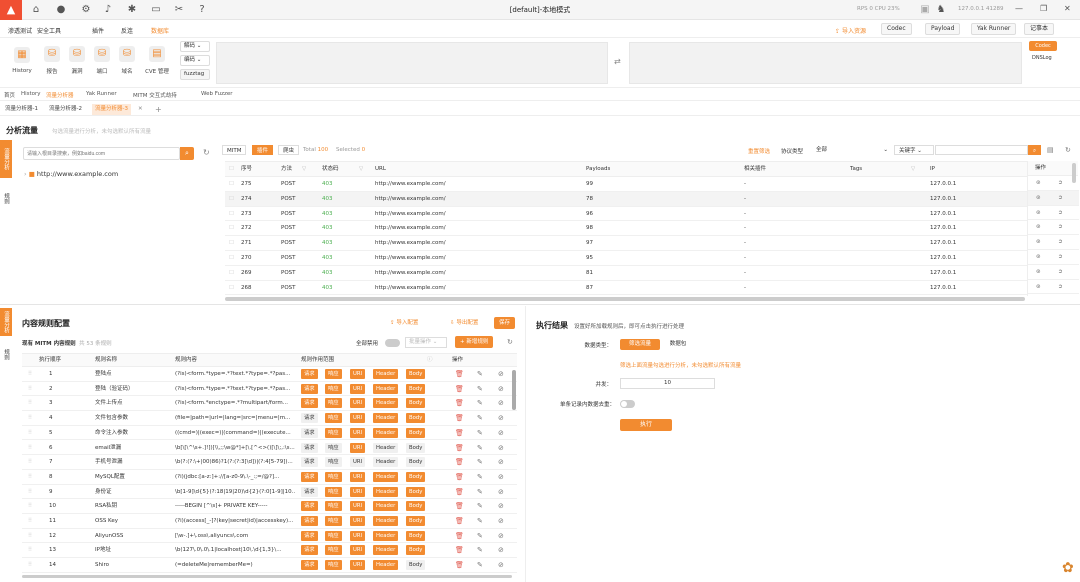  Describe the element at coordinates (206, 152) in the screenshot. I see `refresh-icon: ↻` at that location.